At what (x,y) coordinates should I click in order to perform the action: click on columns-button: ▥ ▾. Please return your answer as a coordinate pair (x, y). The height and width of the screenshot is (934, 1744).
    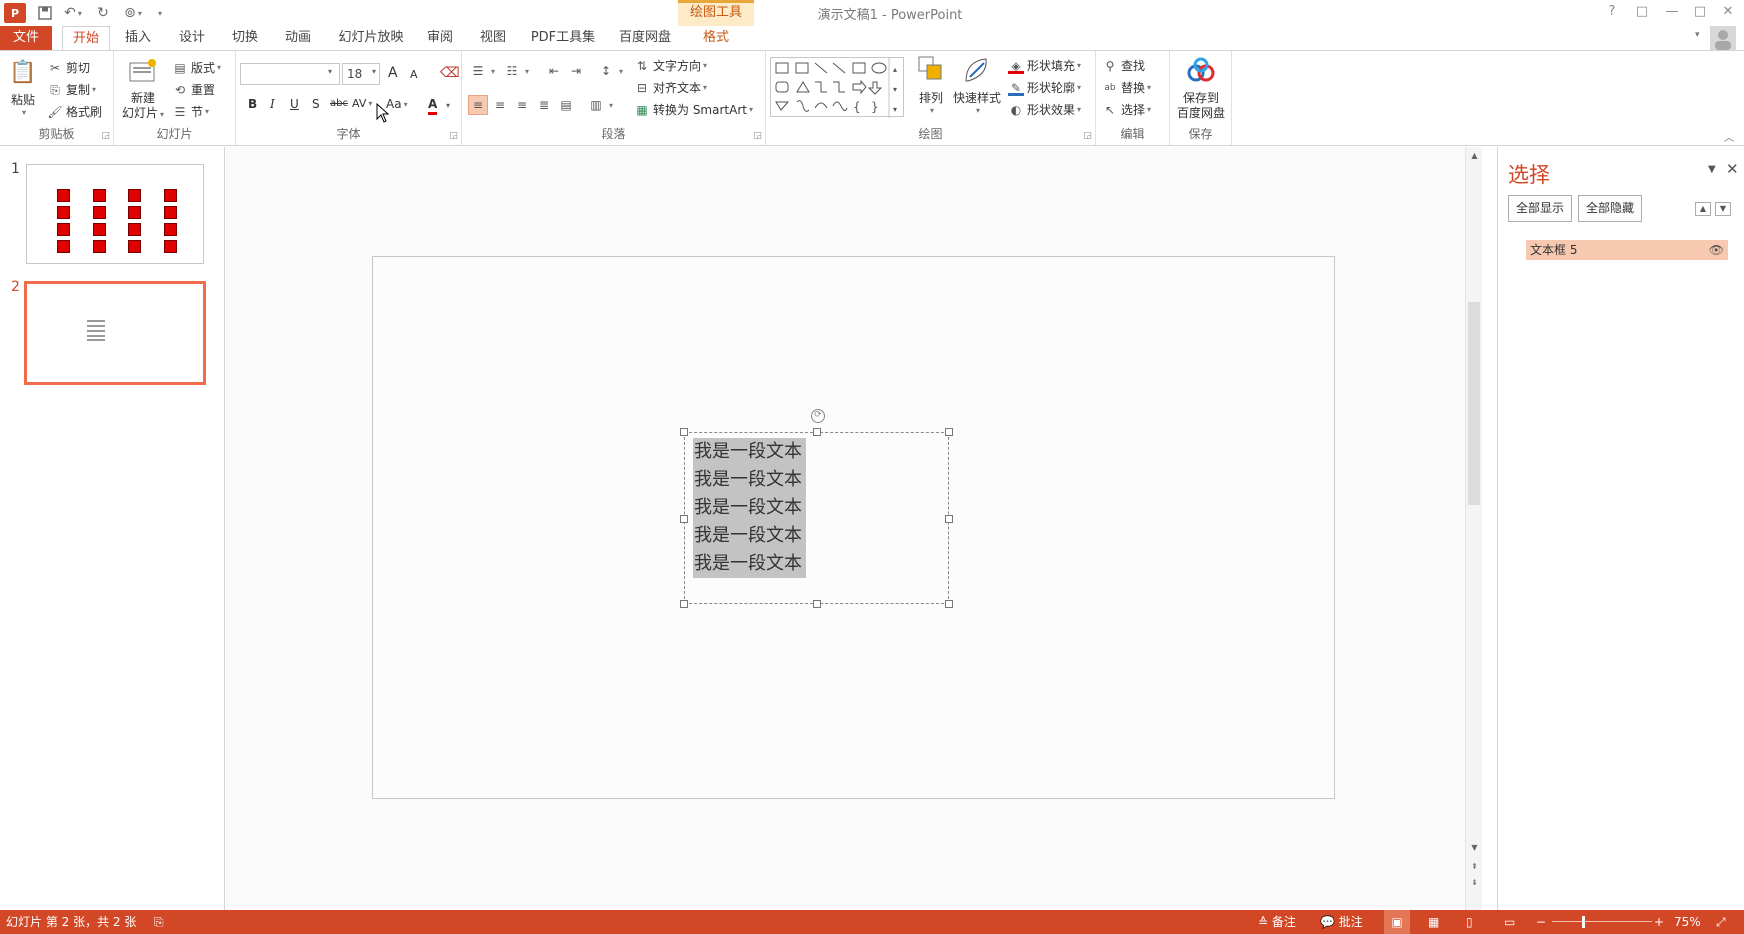
    Looking at the image, I should click on (600, 105).